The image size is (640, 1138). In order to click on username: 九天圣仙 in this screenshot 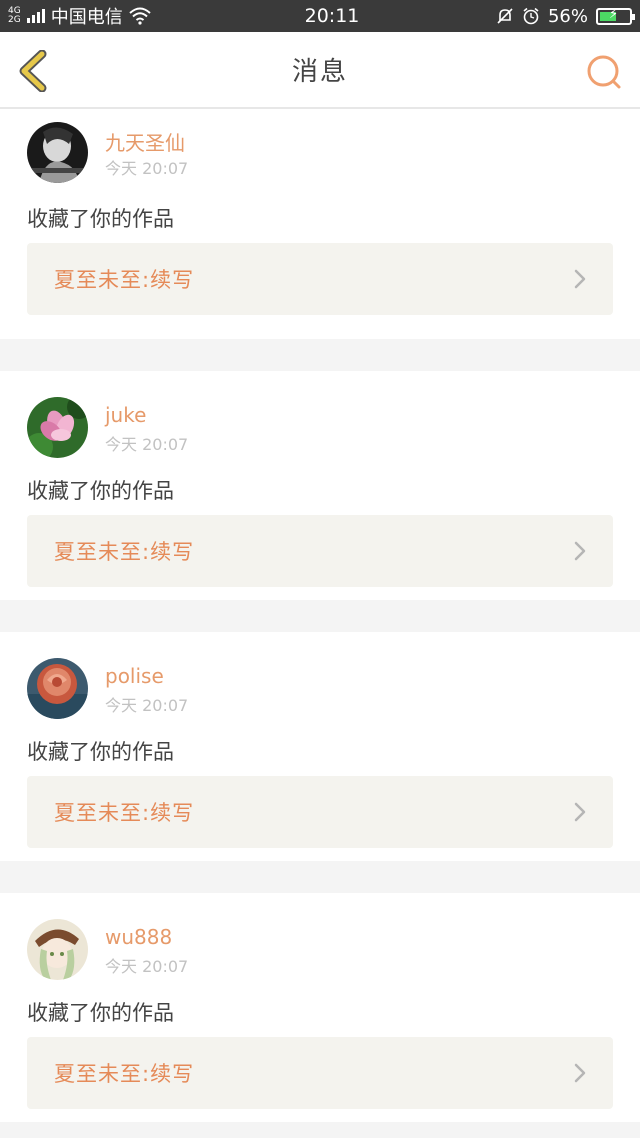, I will do `click(145, 141)`.